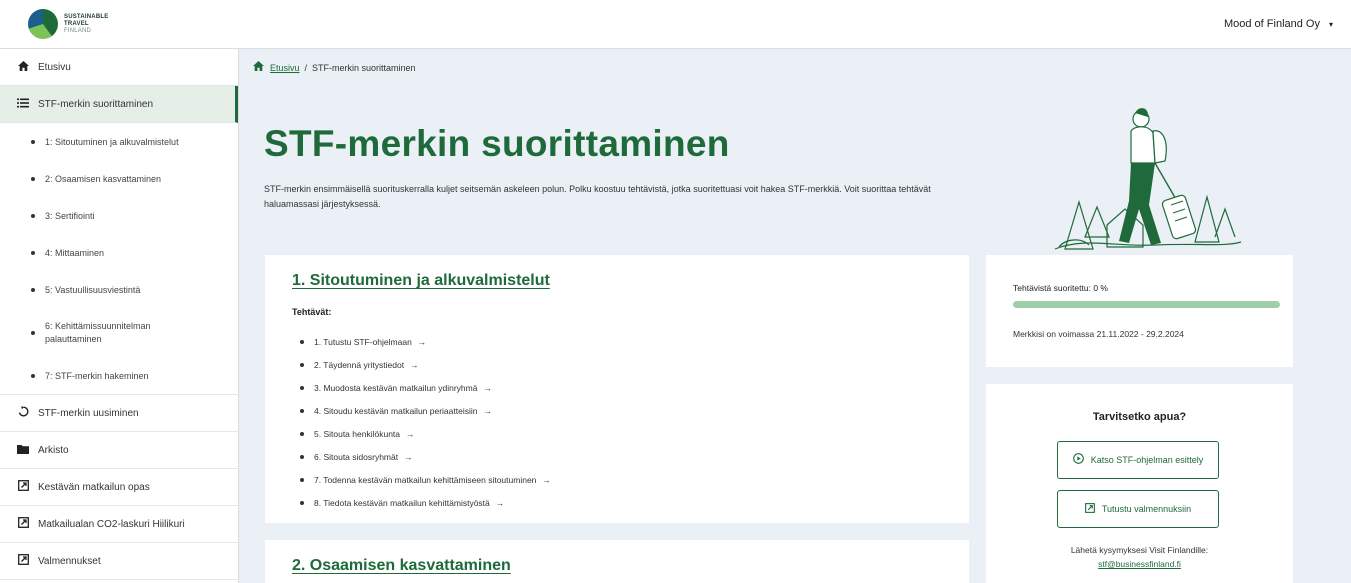 The image size is (1351, 583). I want to click on step-2-title-link: 2. Osaamisen kasvattaminen, so click(401, 566).